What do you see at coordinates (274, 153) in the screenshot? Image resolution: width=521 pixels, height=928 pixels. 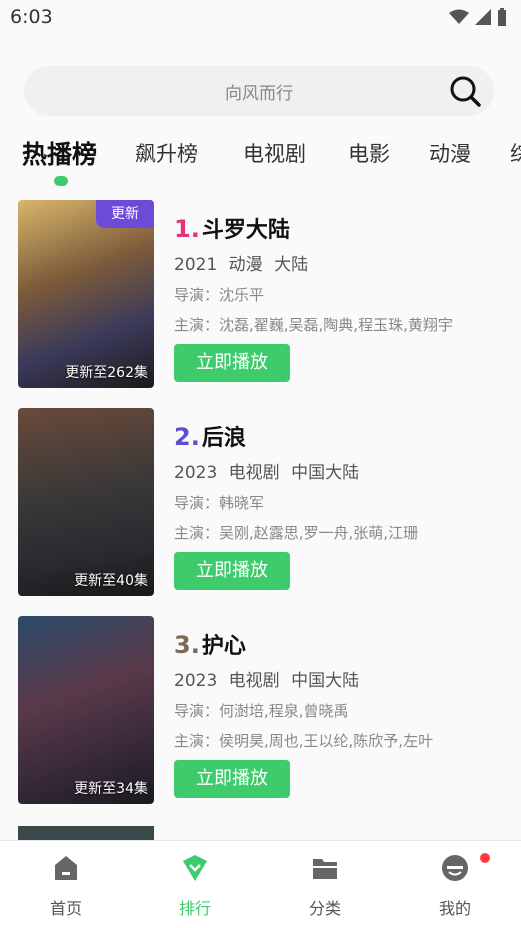 I see `tab-tv-series: 电视剧` at bounding box center [274, 153].